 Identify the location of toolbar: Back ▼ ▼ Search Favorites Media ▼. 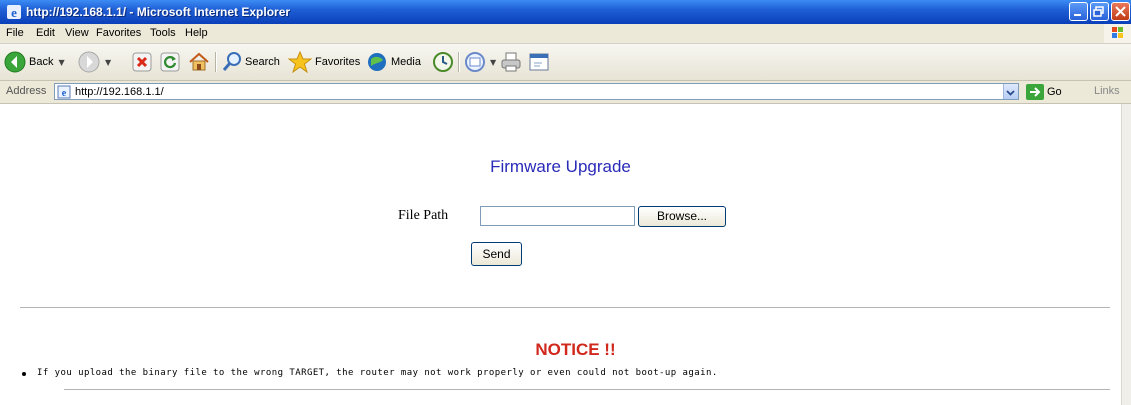
(565, 62).